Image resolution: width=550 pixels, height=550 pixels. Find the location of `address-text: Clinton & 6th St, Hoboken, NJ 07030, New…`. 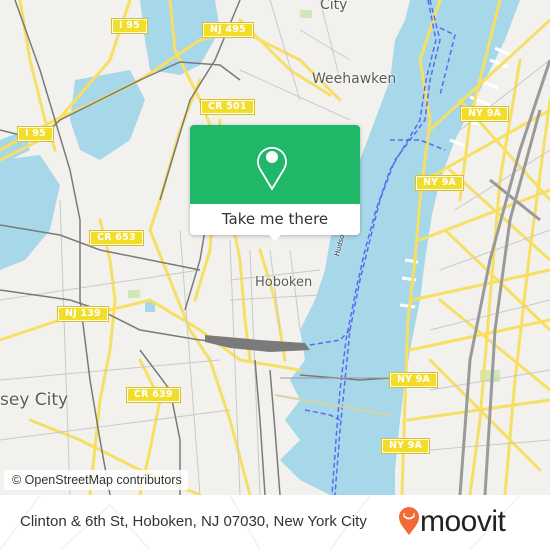

address-text: Clinton & 6th St, Hoboken, NJ 07030, New… is located at coordinates (193, 521).